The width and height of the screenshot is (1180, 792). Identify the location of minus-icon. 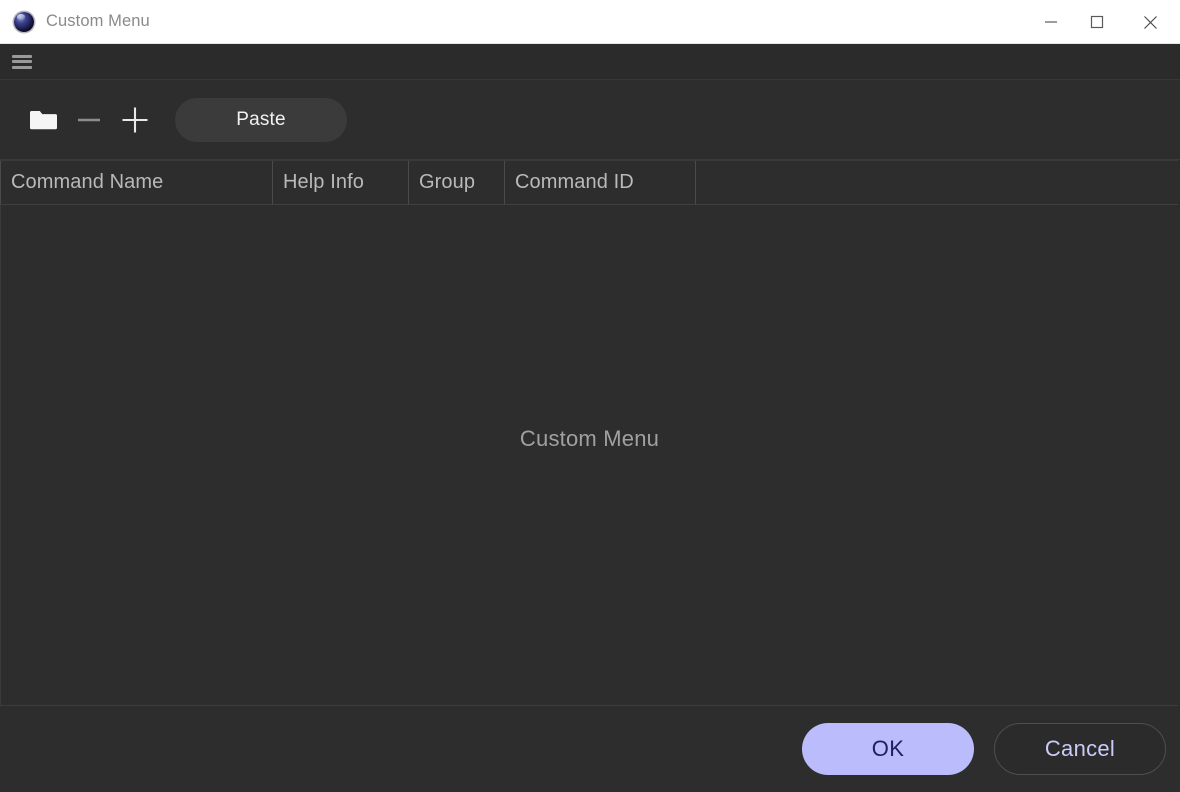
(89, 120).